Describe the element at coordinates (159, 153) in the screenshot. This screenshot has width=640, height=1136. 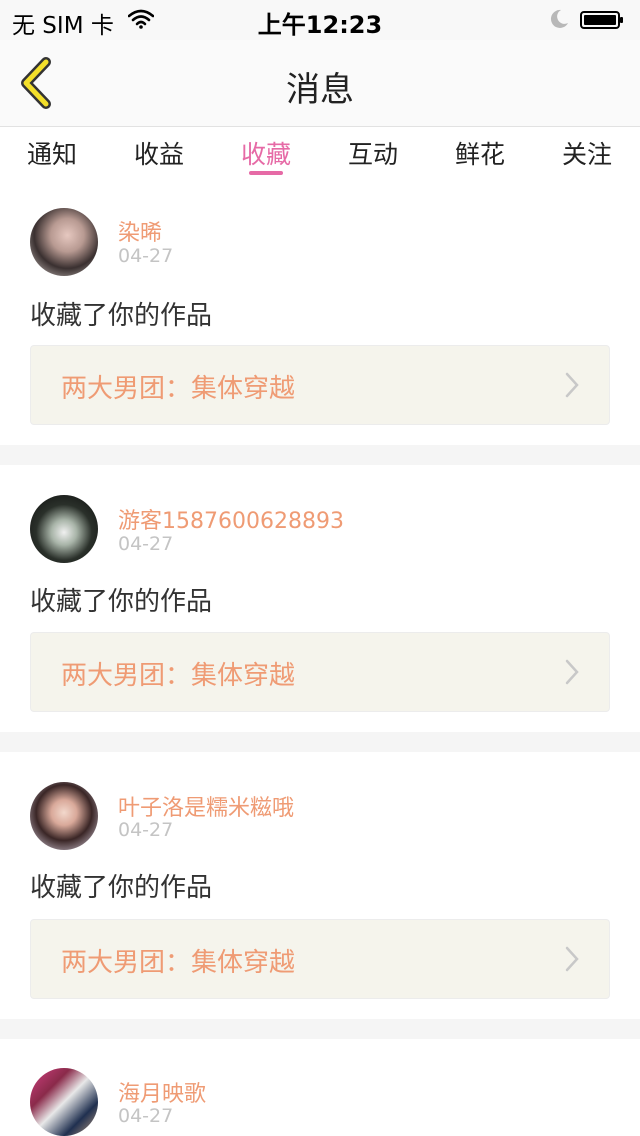
I see `tab-earnings: 收益` at that location.